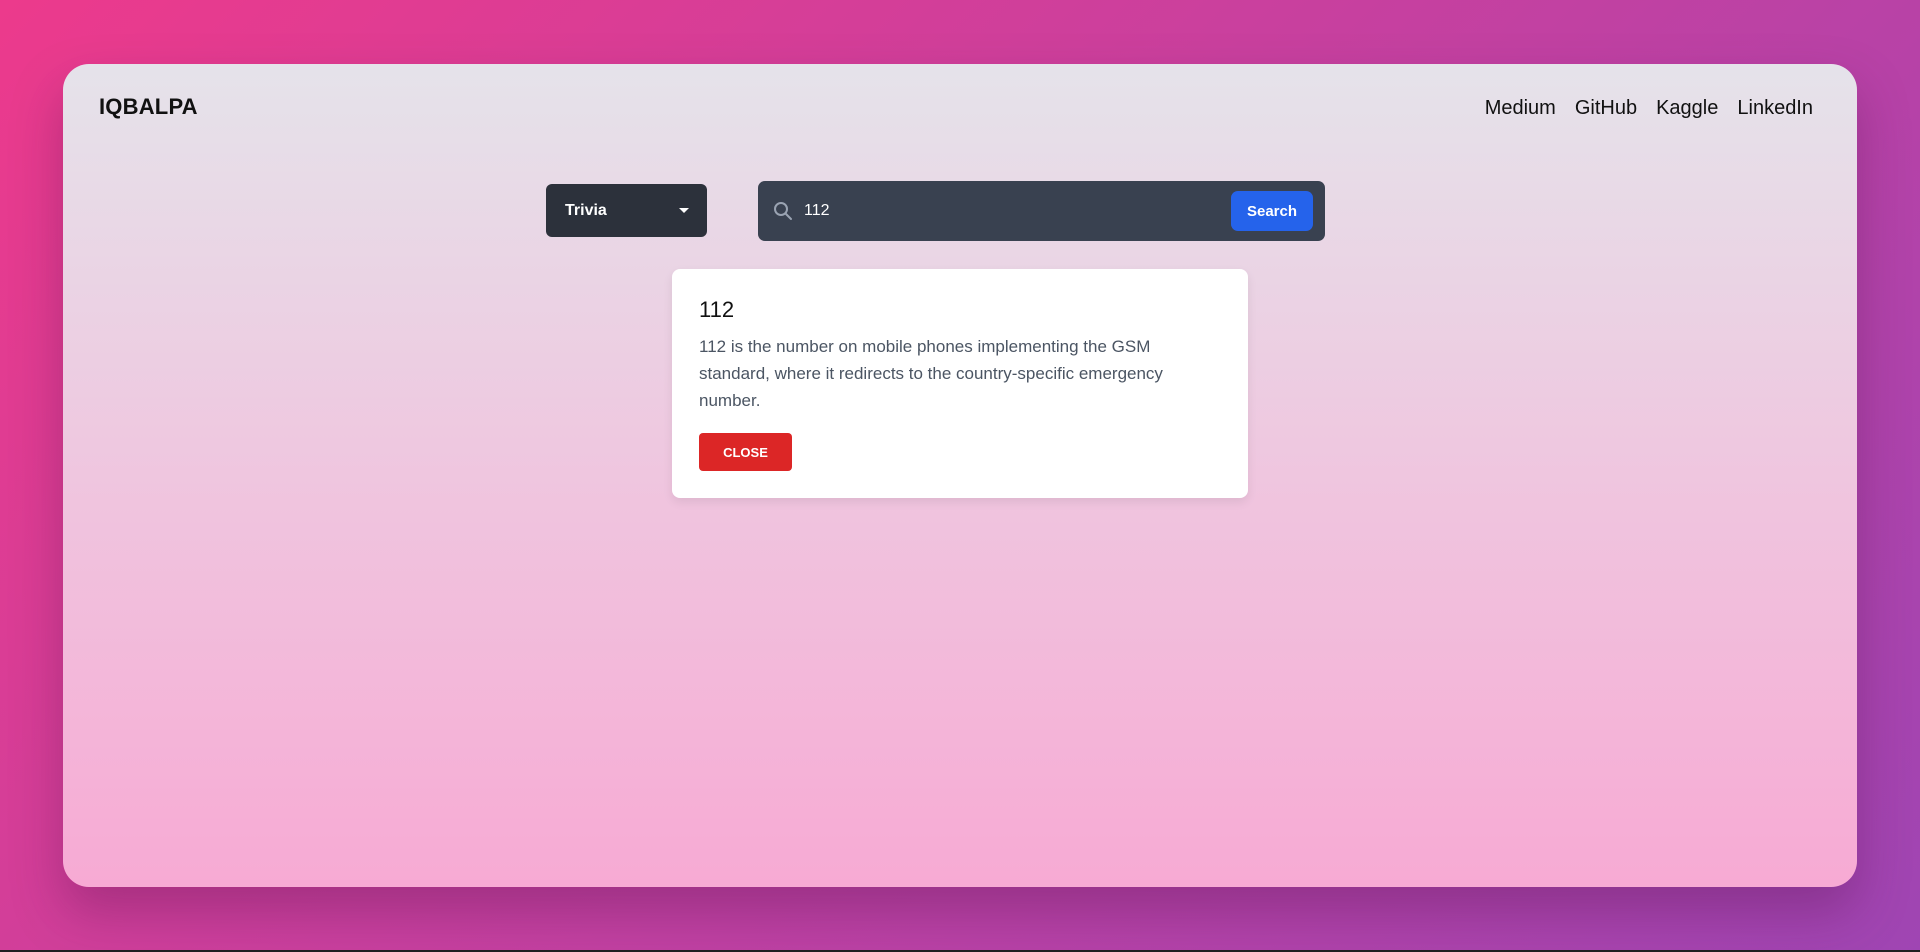  I want to click on category-select-value: Trivia, so click(586, 210).